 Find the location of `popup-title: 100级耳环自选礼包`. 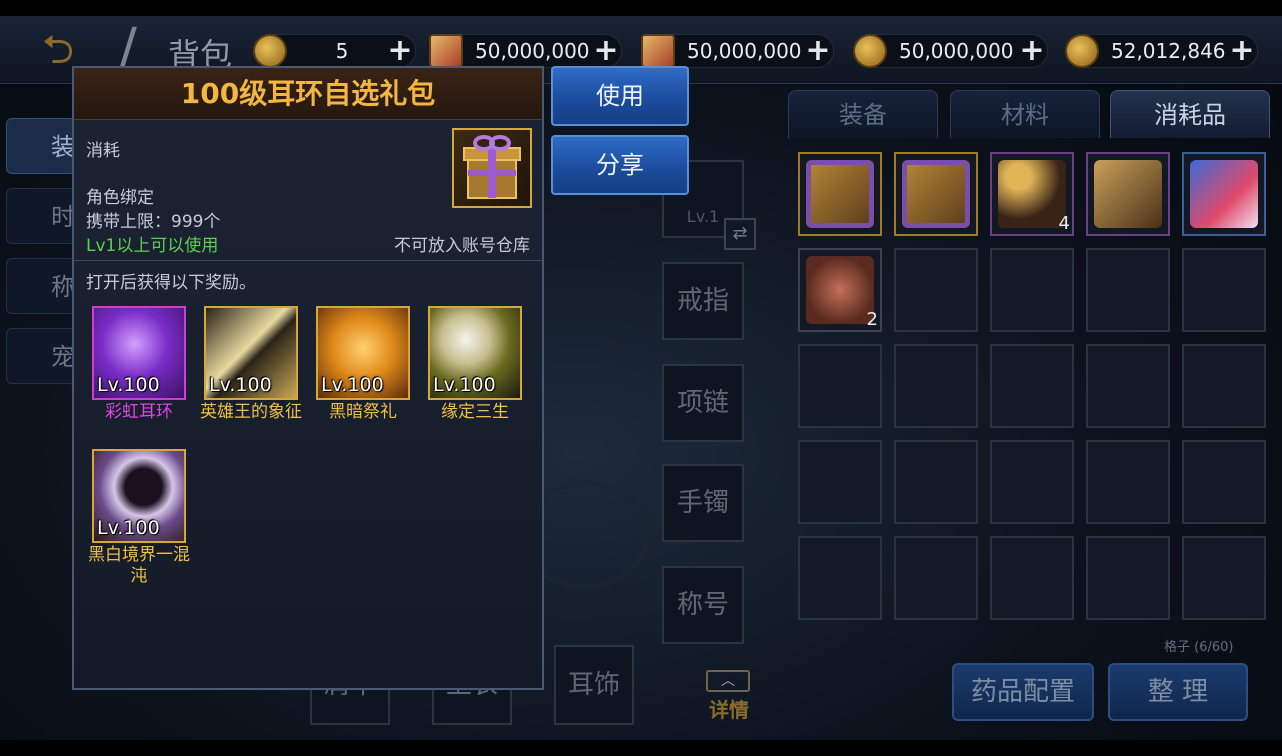

popup-title: 100级耳环自选礼包 is located at coordinates (308, 94).